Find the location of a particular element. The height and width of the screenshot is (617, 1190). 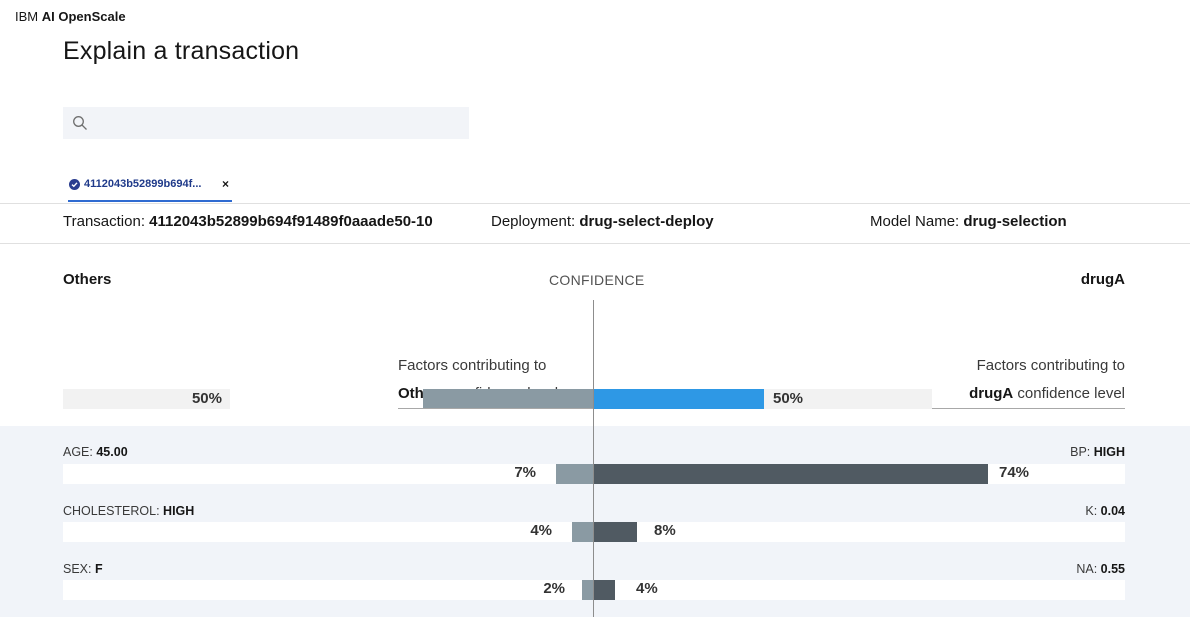

feature-bar-na is located at coordinates (605, 590).